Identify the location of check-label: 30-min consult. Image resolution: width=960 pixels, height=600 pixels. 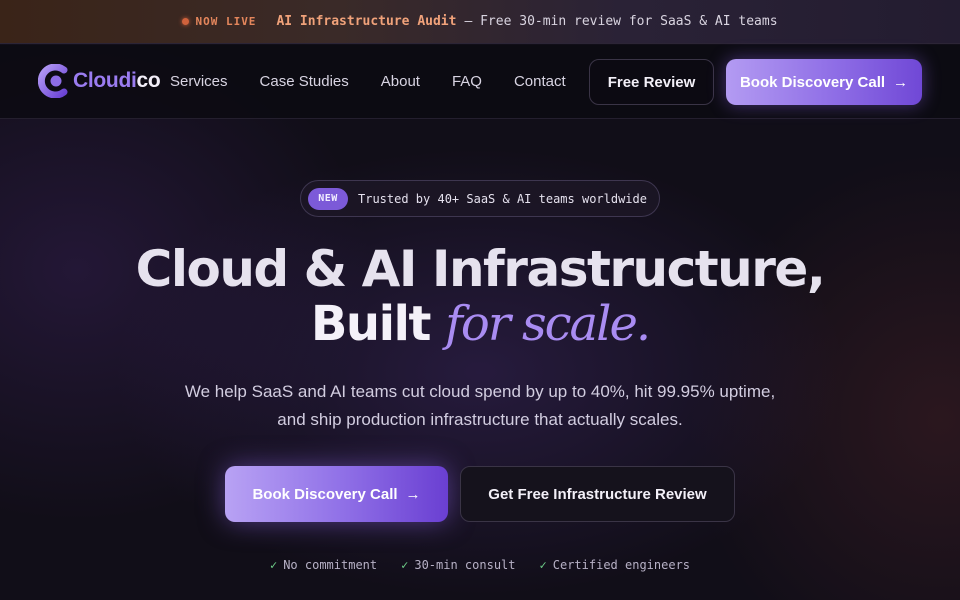
(465, 565).